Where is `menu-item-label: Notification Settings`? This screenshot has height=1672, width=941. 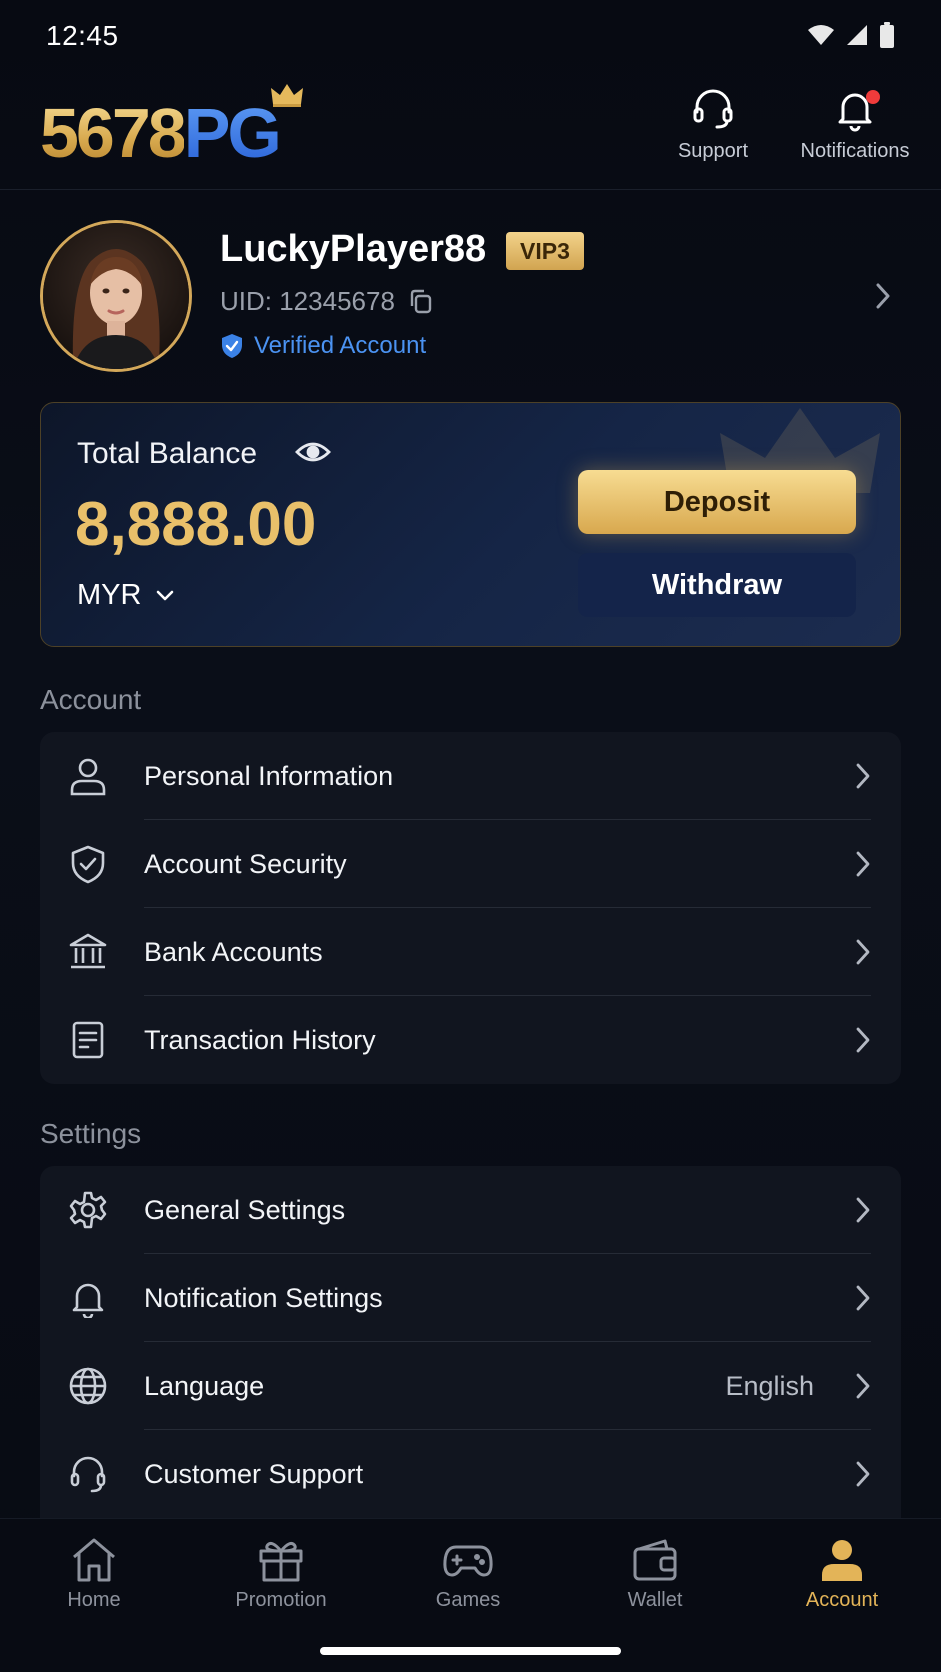 menu-item-label: Notification Settings is located at coordinates (263, 1297).